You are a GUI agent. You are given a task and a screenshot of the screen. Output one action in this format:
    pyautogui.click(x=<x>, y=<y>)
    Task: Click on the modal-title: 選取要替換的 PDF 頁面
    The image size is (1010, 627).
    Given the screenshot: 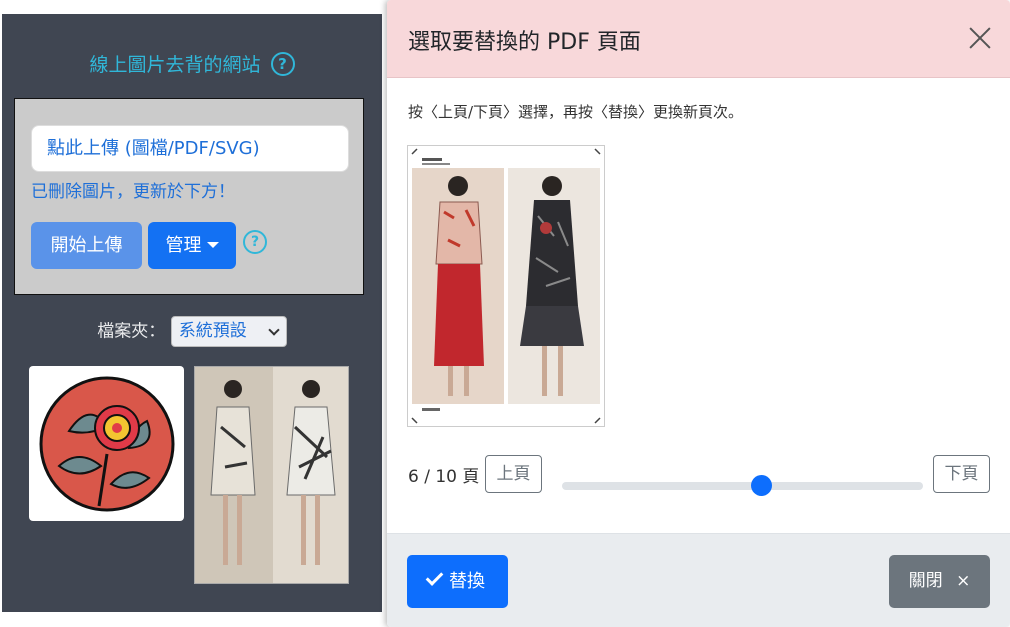 What is the action you would take?
    pyautogui.click(x=524, y=42)
    